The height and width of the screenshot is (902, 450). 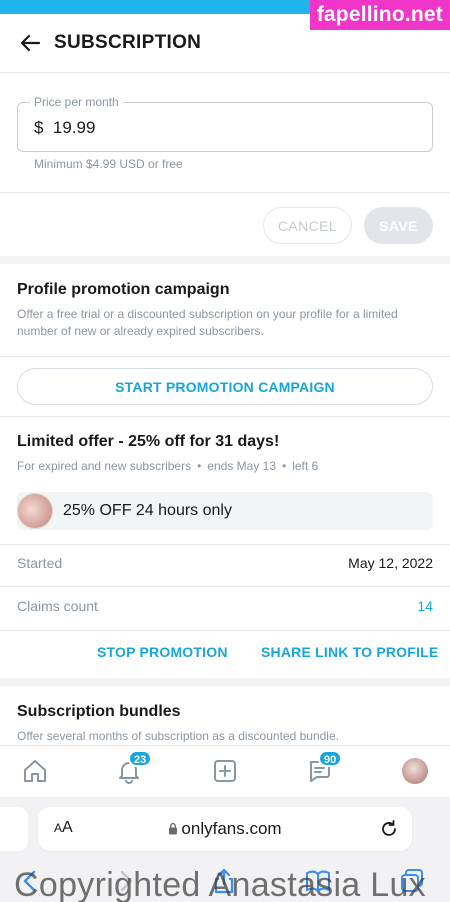 I want to click on reload-icon, so click(x=389, y=829).